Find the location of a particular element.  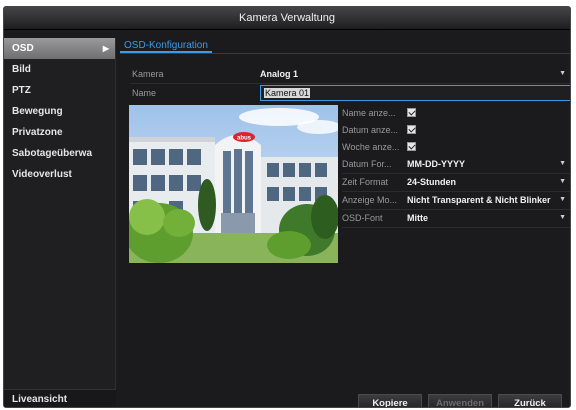

sidebar-item-bewegung: Bewegung is located at coordinates (59, 111).